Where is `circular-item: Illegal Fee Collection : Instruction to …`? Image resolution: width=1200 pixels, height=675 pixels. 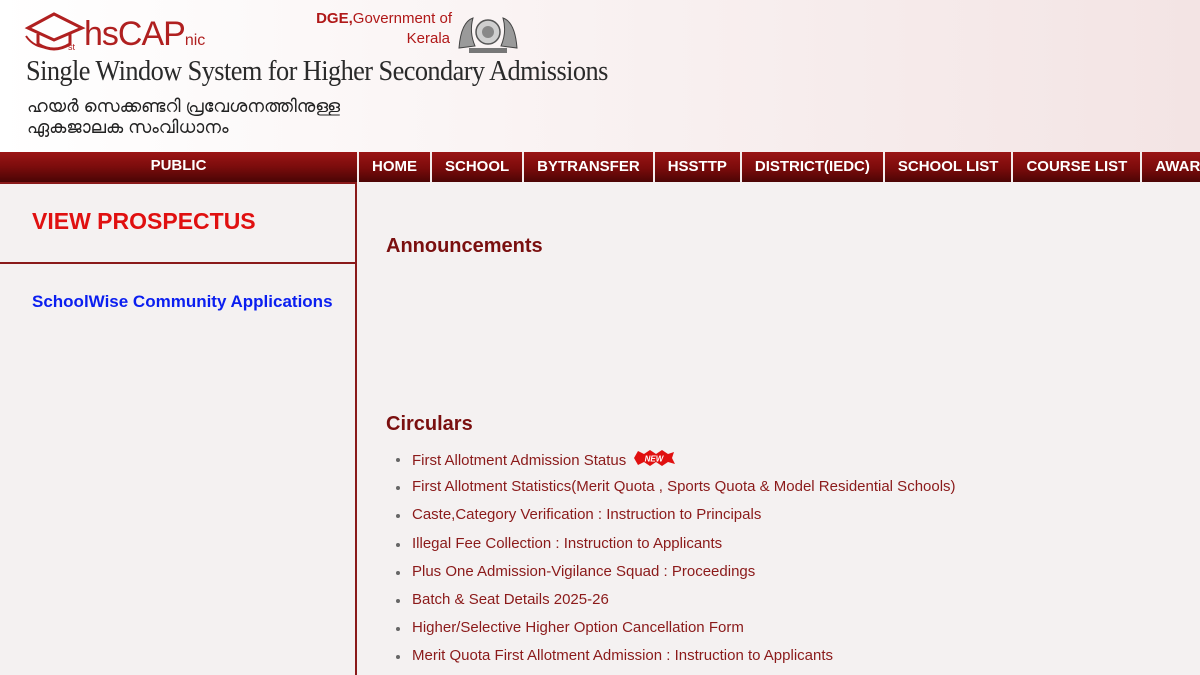 circular-item: Illegal Fee Collection : Instruction to … is located at coordinates (674, 548).